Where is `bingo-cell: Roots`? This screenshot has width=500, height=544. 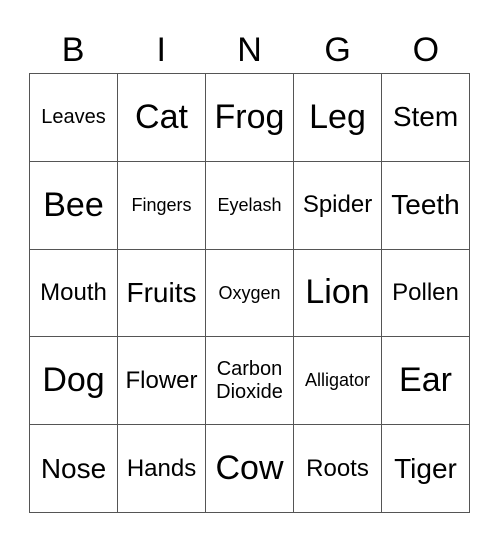 bingo-cell: Roots is located at coordinates (338, 469).